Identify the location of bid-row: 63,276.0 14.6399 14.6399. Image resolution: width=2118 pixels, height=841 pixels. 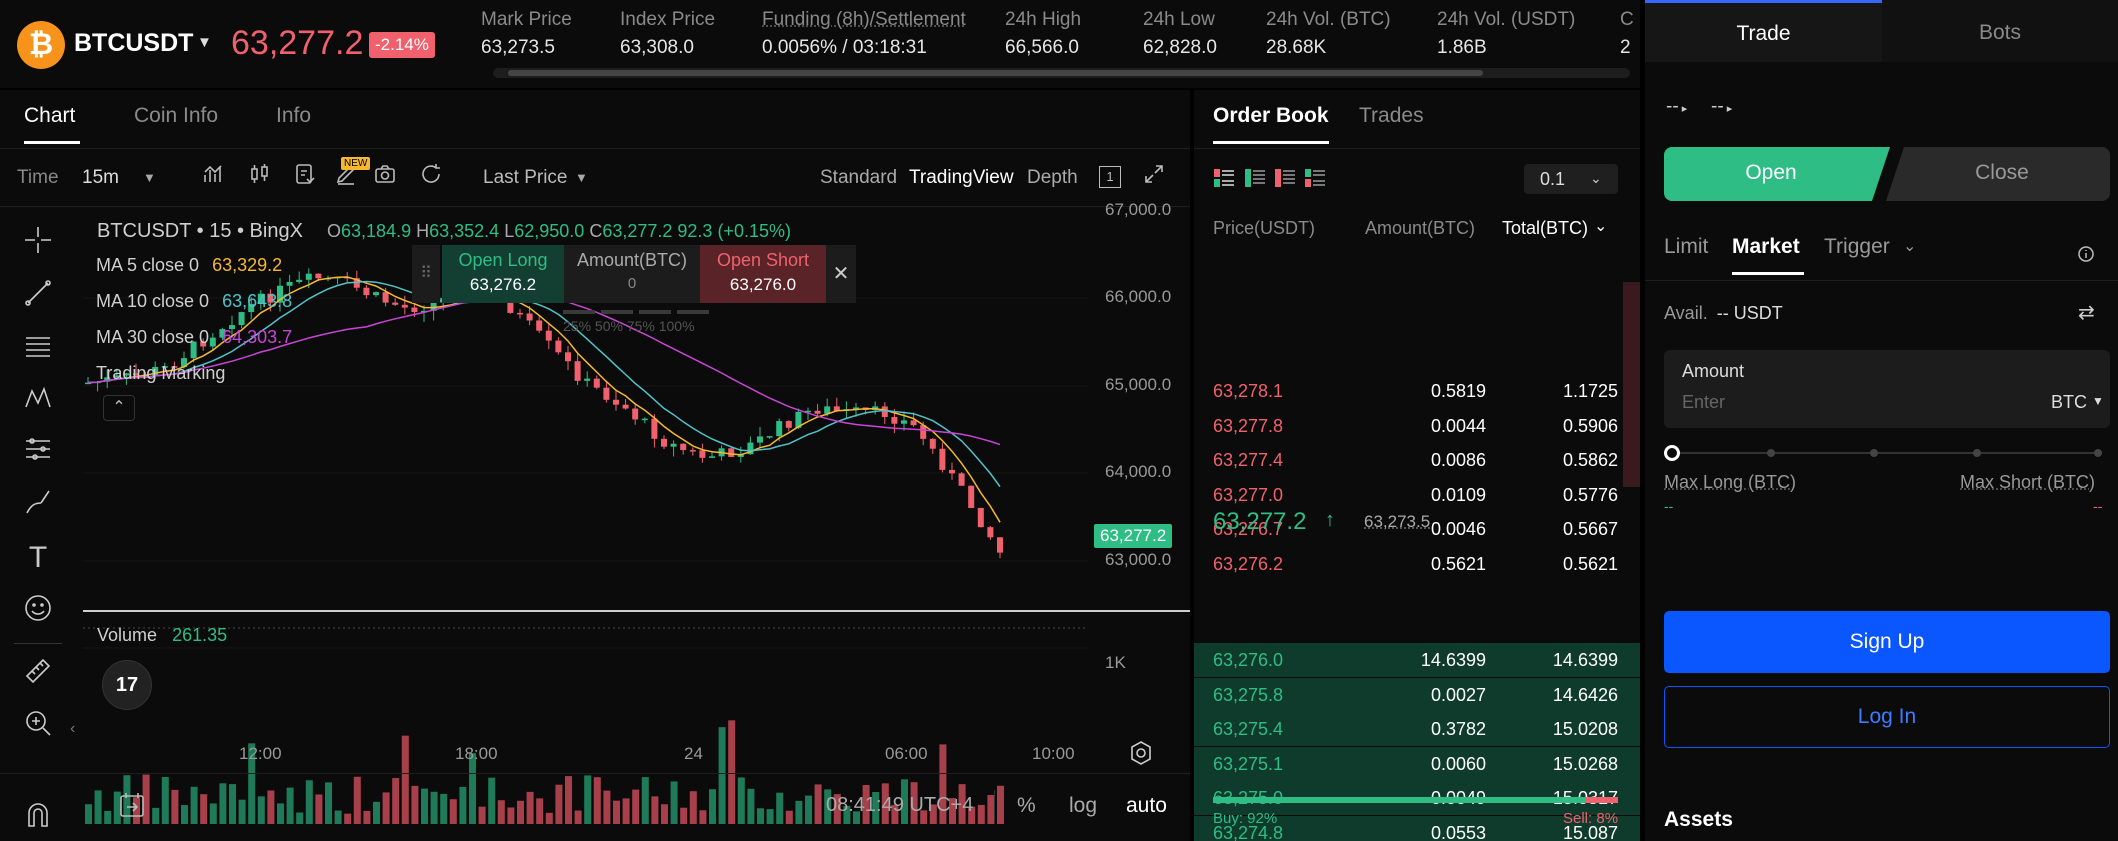
(1417, 660).